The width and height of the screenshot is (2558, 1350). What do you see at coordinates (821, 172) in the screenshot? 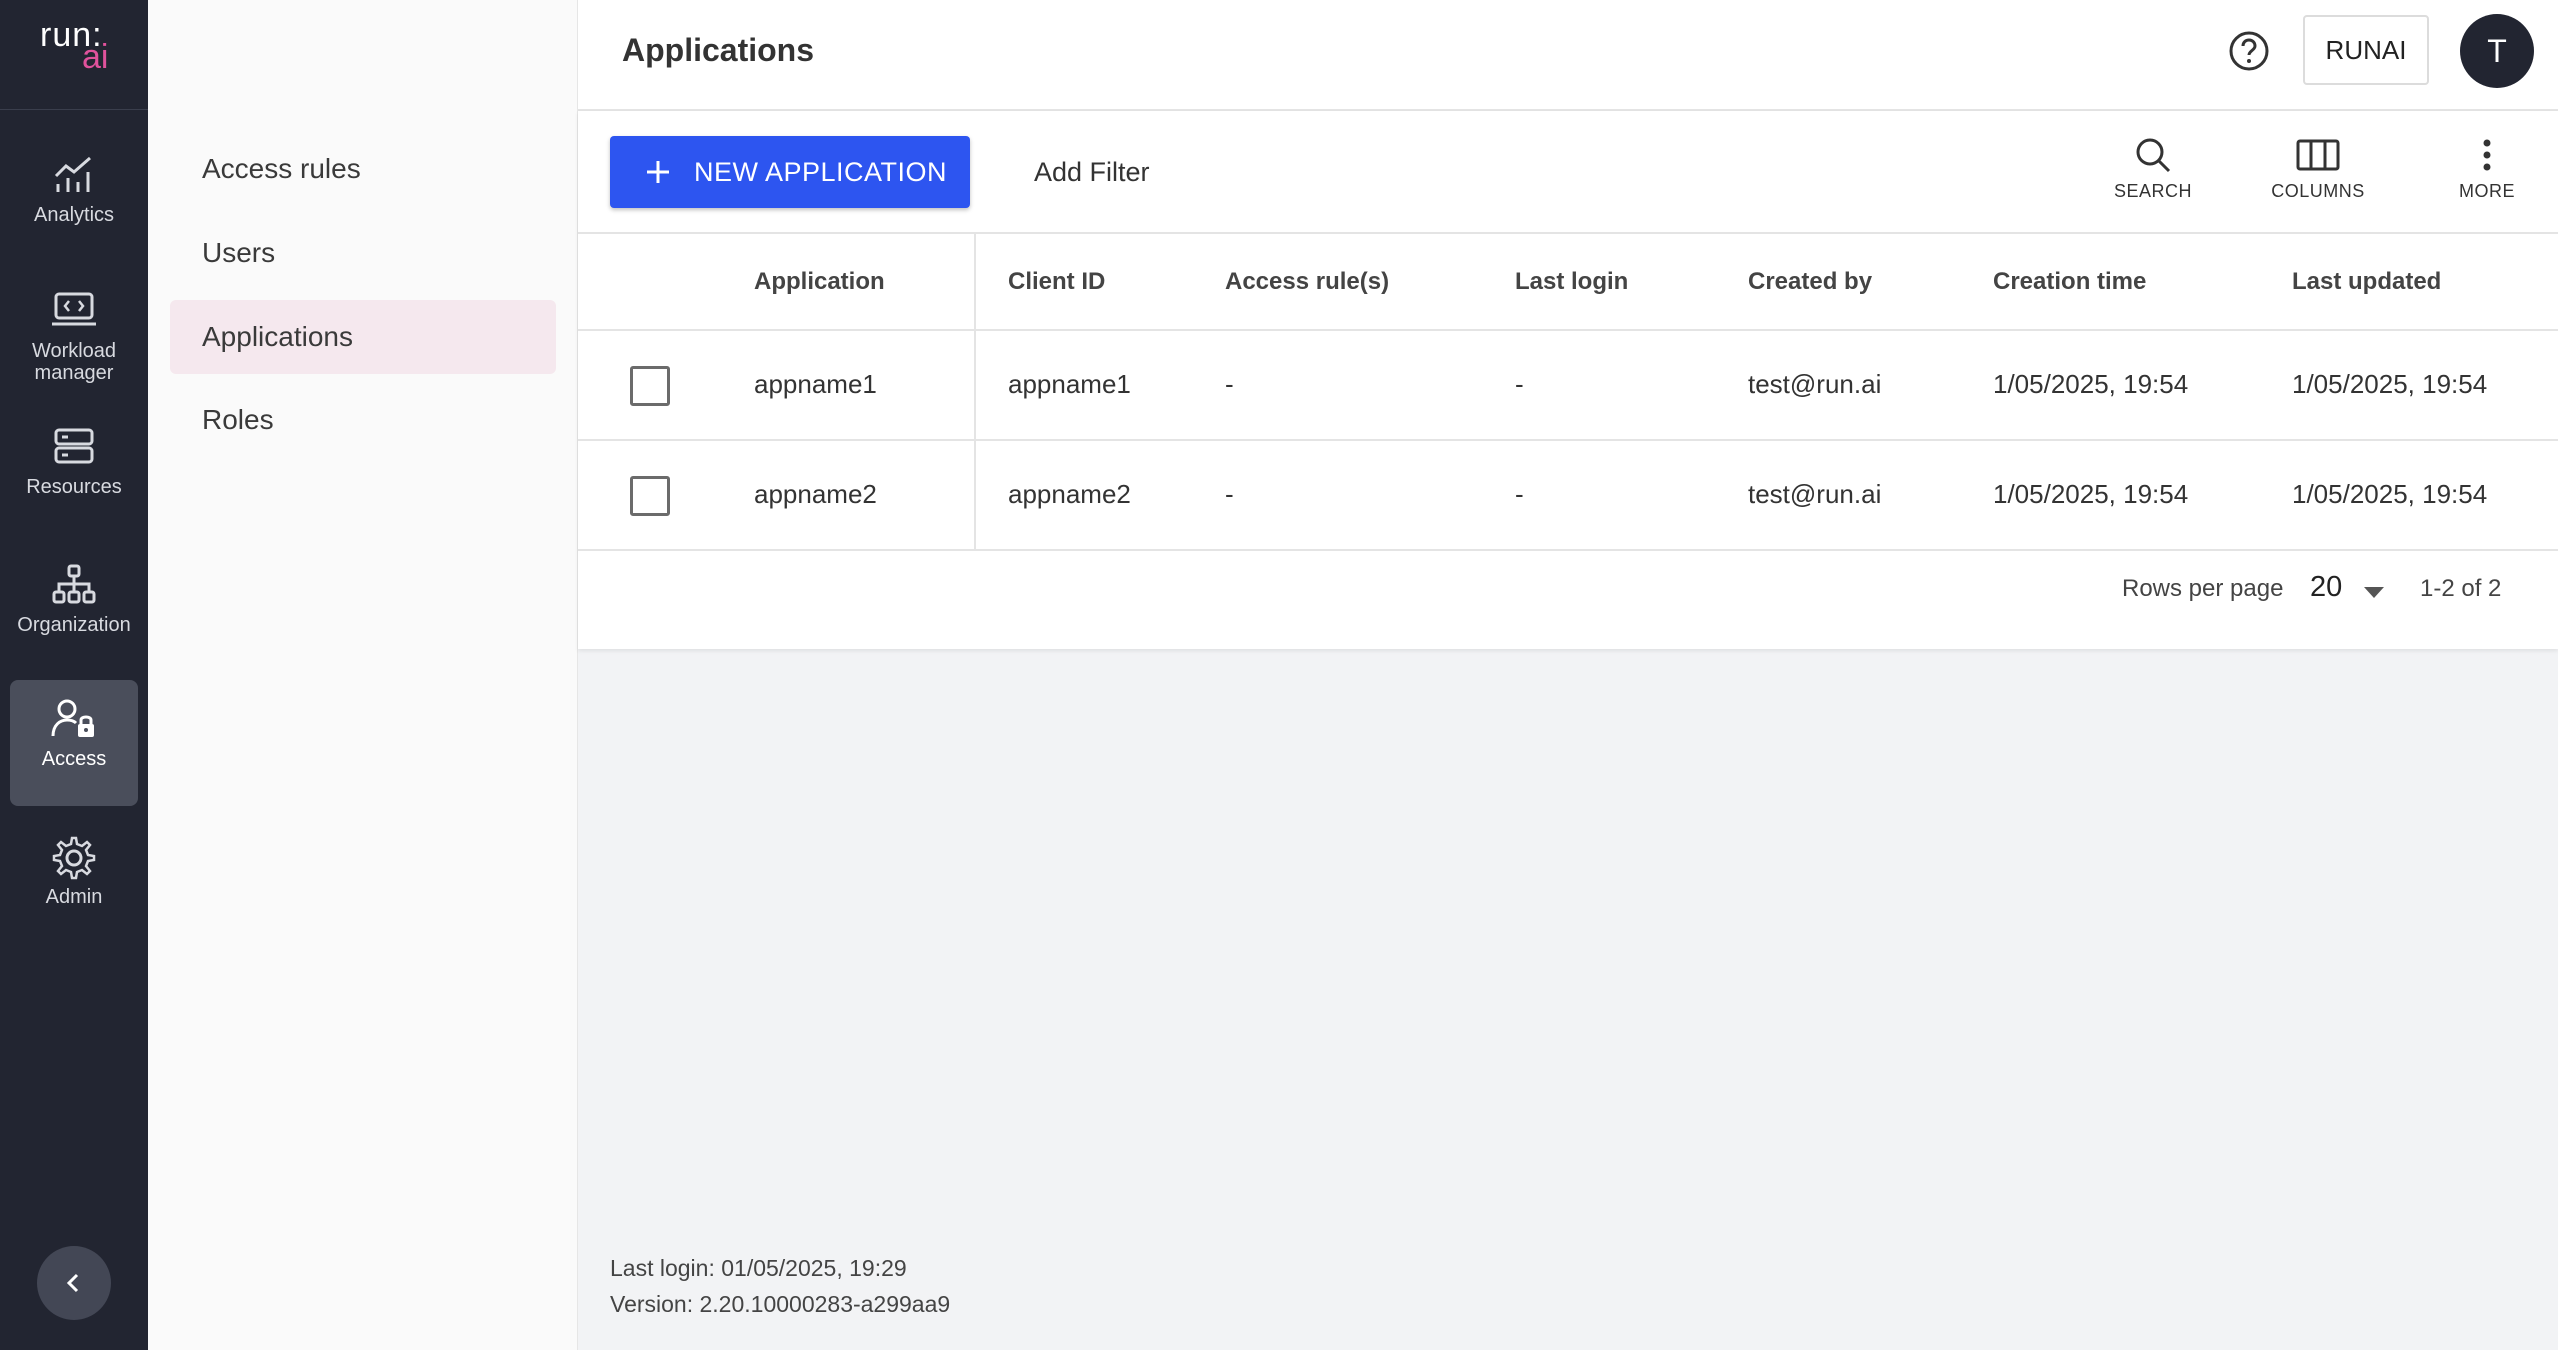
I see `new-application-label: NEW APPLICATION` at bounding box center [821, 172].